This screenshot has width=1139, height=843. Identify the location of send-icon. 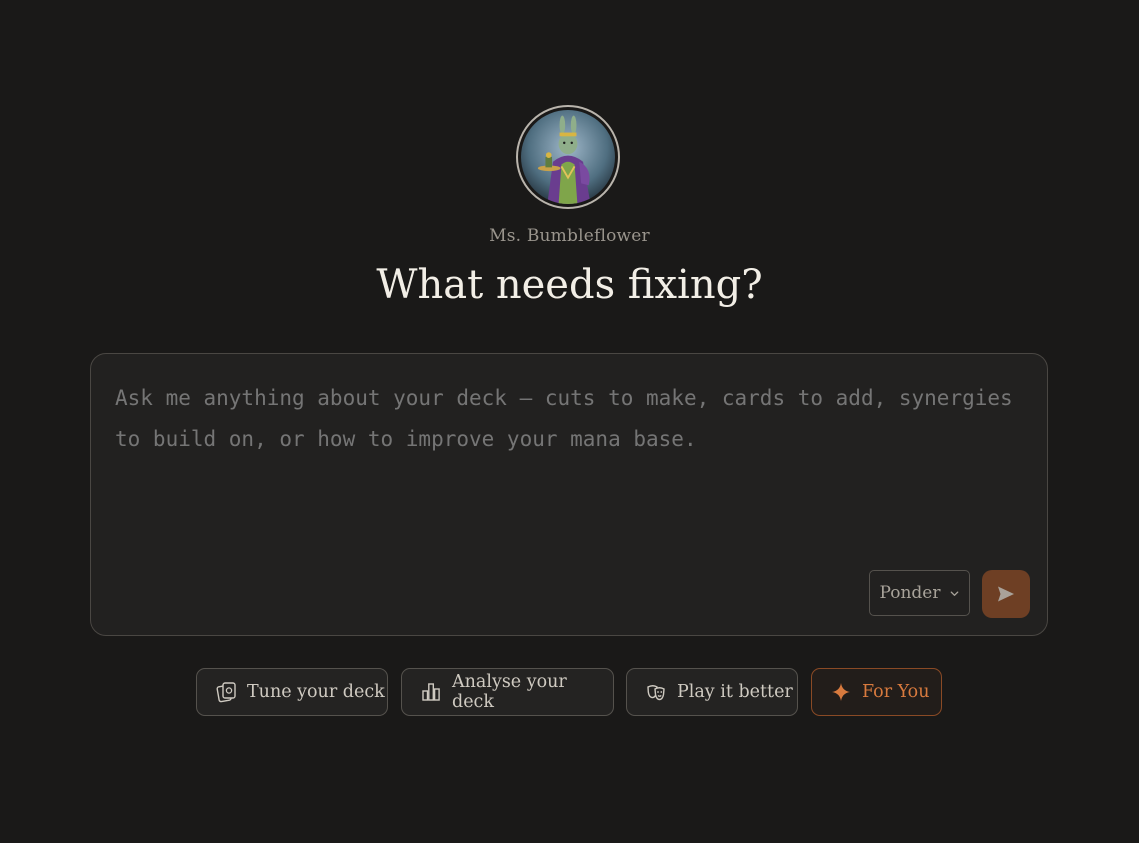
(1006, 594).